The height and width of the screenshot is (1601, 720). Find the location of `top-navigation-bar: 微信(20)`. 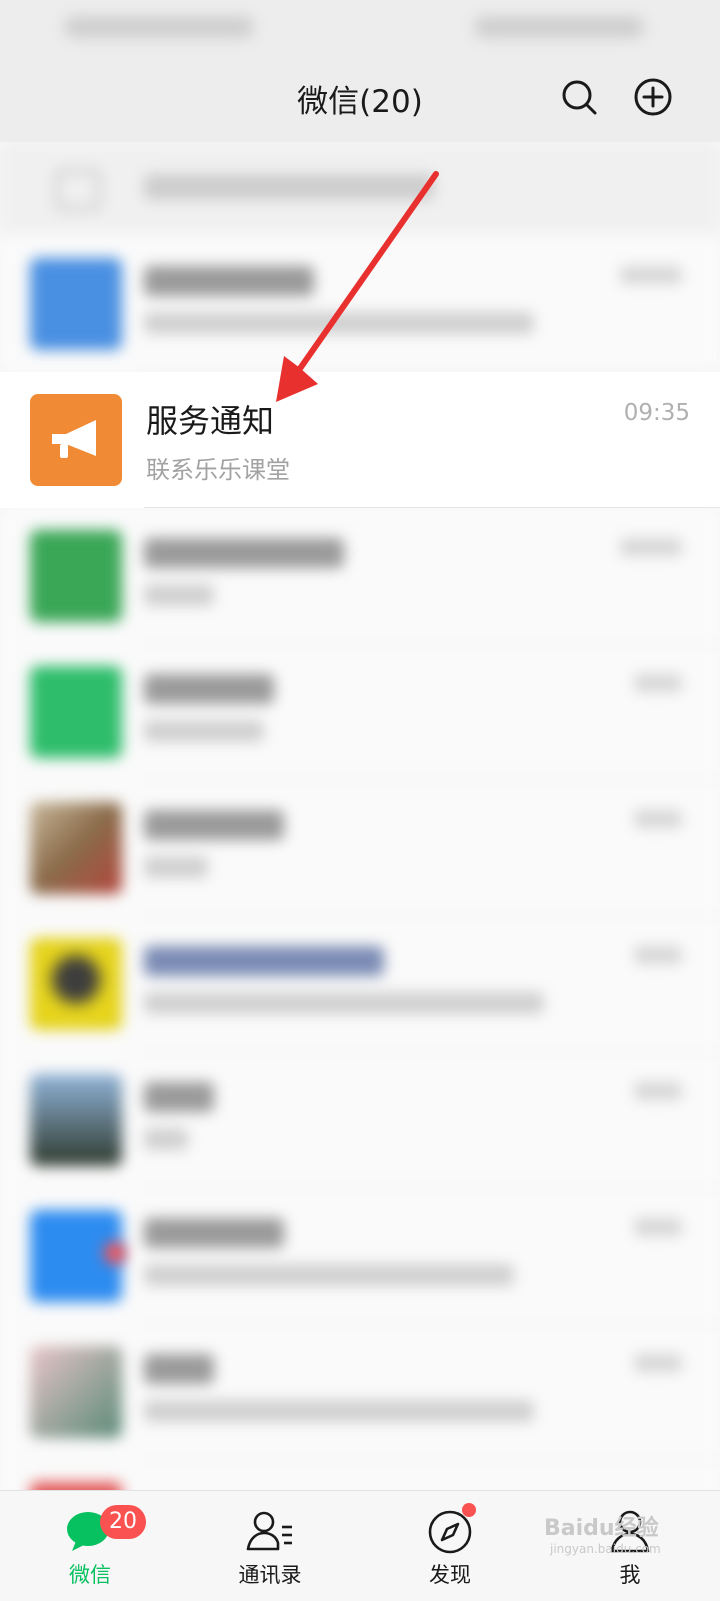

top-navigation-bar: 微信(20) is located at coordinates (360, 98).